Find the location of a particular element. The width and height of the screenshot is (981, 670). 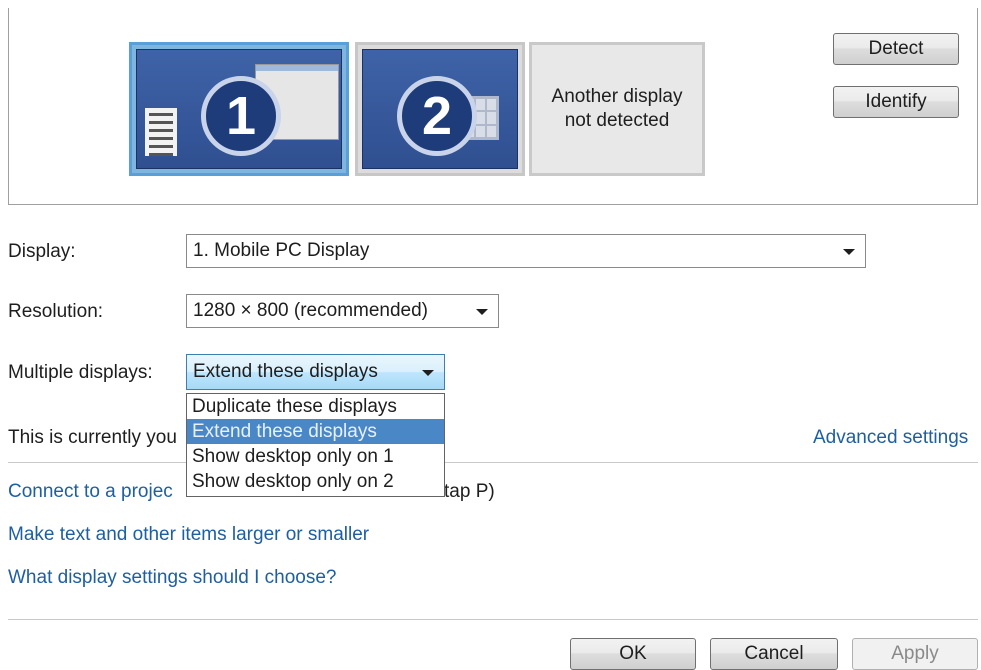

monitor-not-detected: Another display not detected is located at coordinates (617, 109).